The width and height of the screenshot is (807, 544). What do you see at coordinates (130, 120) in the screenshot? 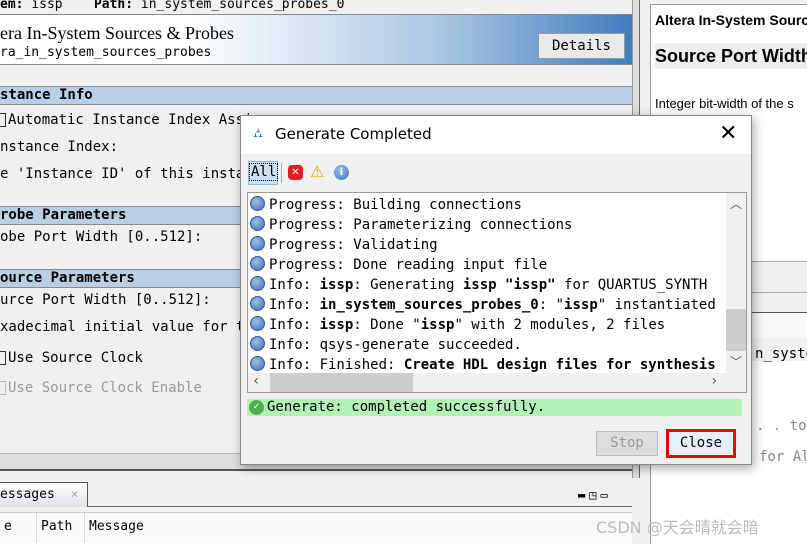
I see `auto-index-label: Automatic Instance Index Assi` at bounding box center [130, 120].